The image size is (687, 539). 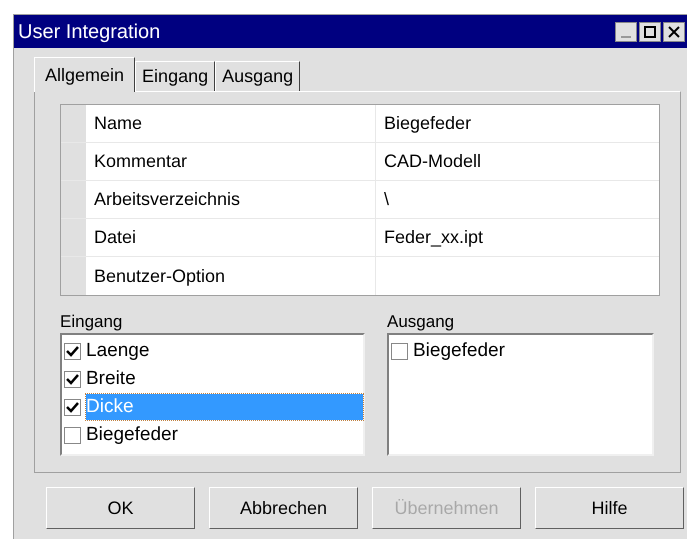 I want to click on property-name: Kommentar, so click(x=231, y=161).